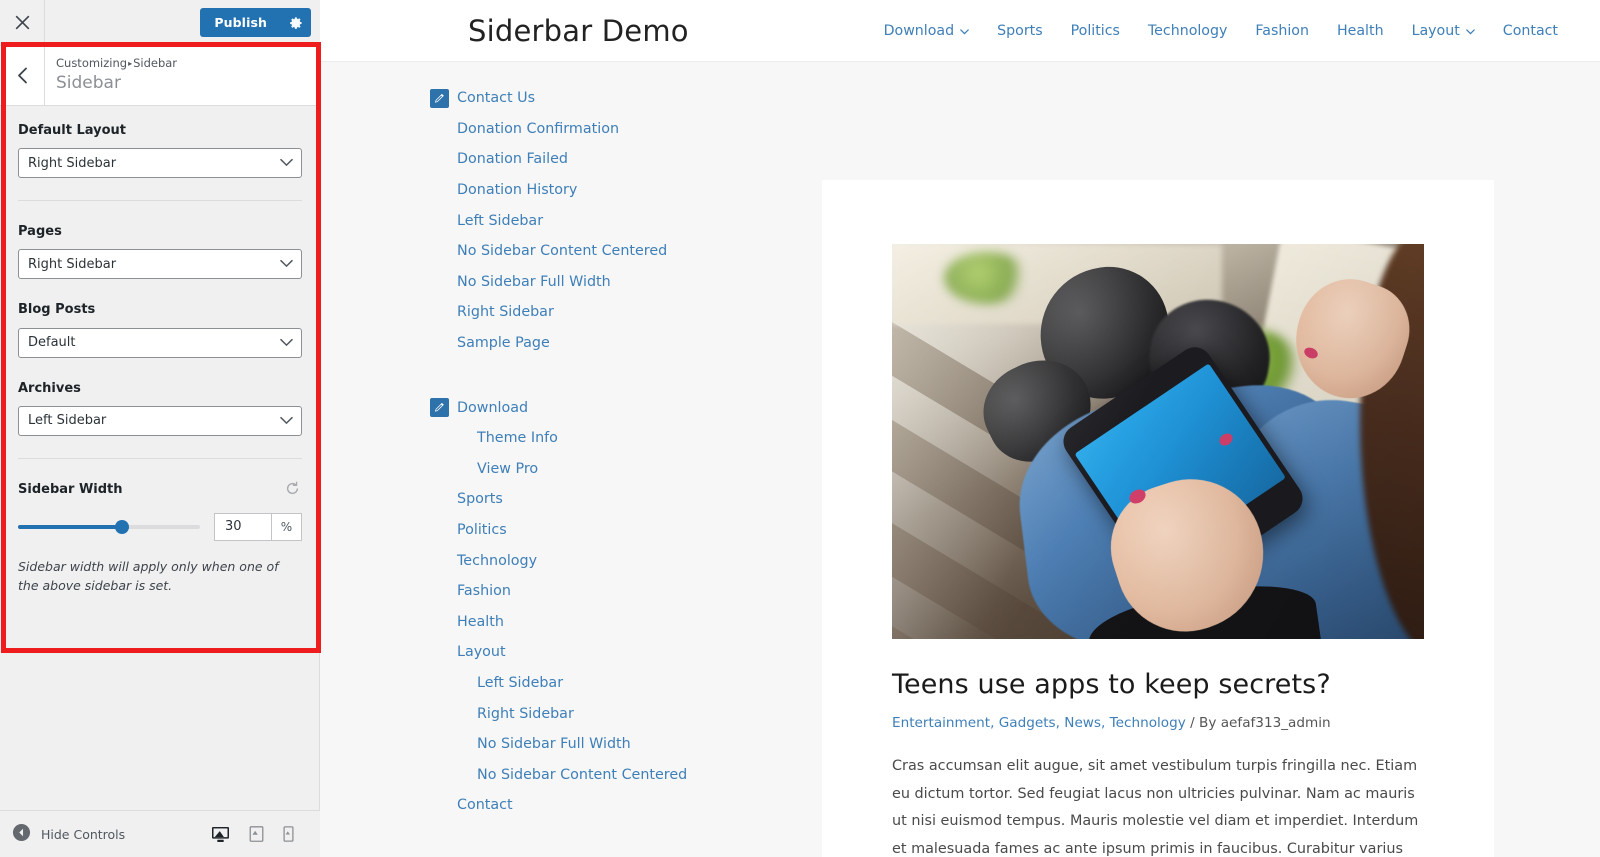  Describe the element at coordinates (480, 622) in the screenshot. I see `menu-link-health: Health` at that location.